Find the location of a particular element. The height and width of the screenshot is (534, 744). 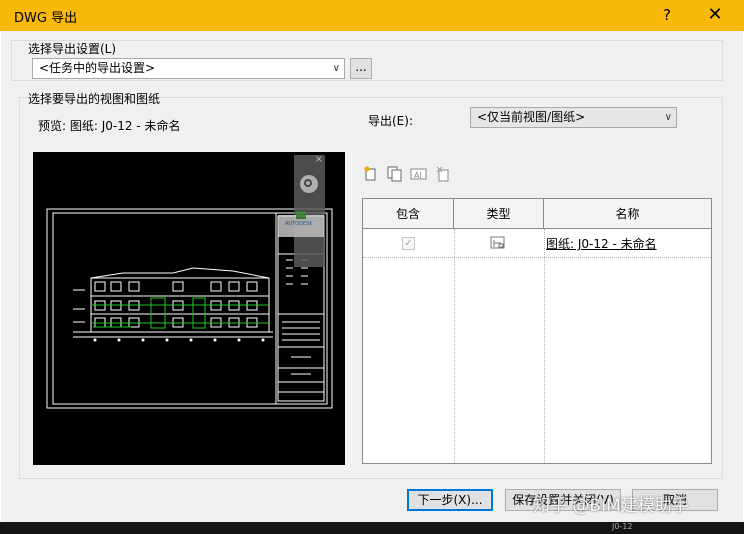

svg-text: AI is located at coordinates (418, 175).